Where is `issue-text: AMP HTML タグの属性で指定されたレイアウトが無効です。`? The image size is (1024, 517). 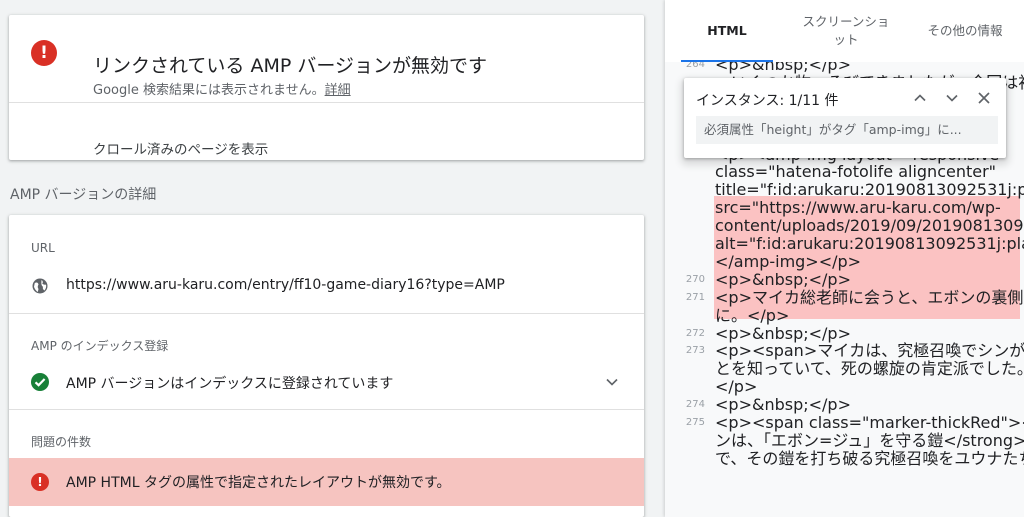 issue-text: AMP HTML タグの属性で指定されたレイアウトが無効です。 is located at coordinates (258, 483).